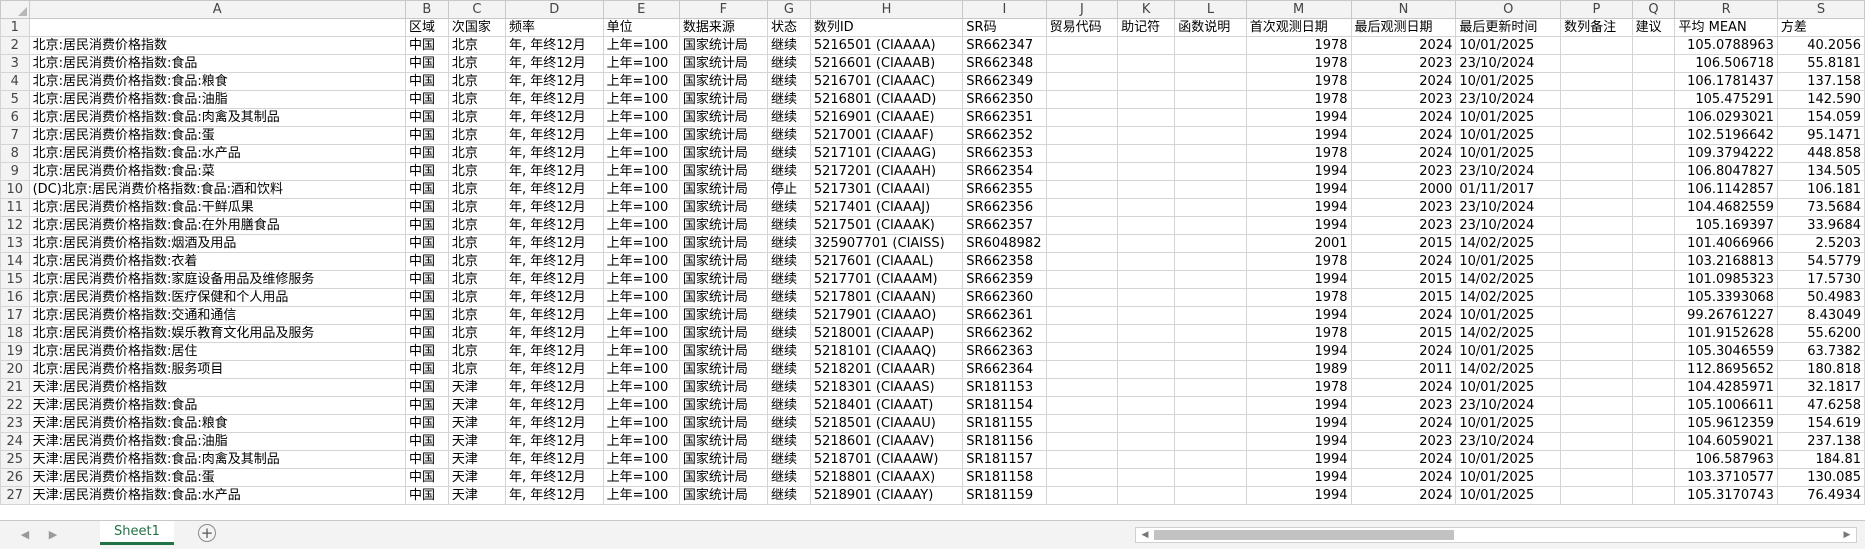 This screenshot has height=549, width=1865. Describe the element at coordinates (217, 117) in the screenshot. I see `cell: 北京:居民消费价格指数:食品:肉禽及其制品` at that location.